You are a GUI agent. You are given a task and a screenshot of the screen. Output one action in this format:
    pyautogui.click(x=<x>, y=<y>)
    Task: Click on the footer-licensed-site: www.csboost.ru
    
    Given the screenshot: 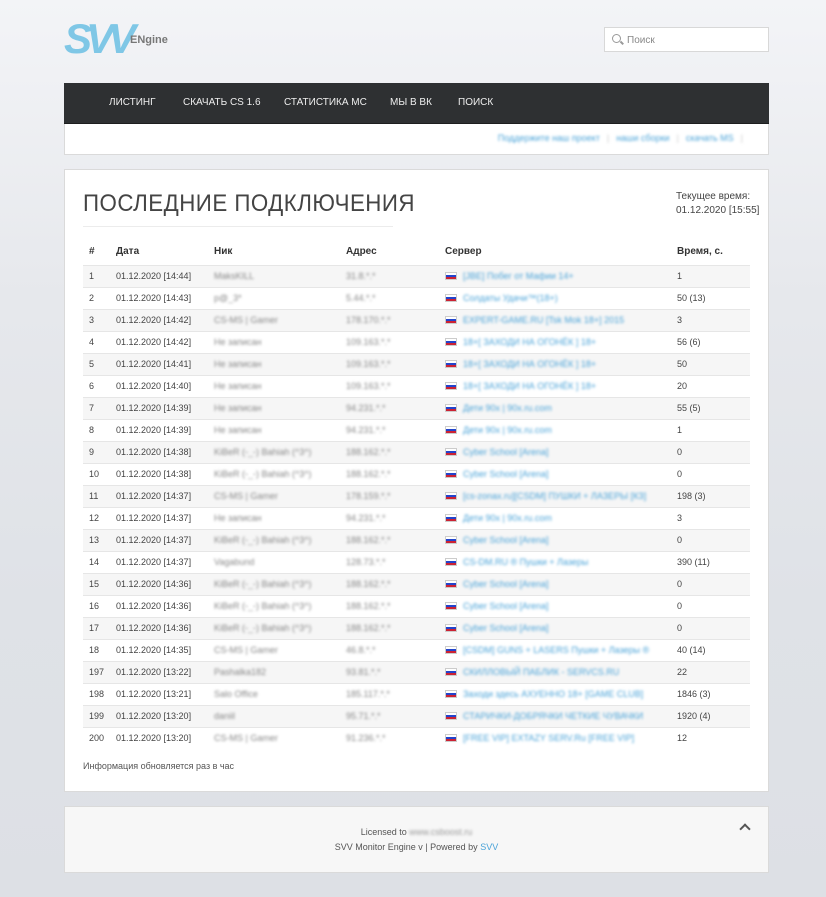 What is the action you would take?
    pyautogui.click(x=440, y=832)
    